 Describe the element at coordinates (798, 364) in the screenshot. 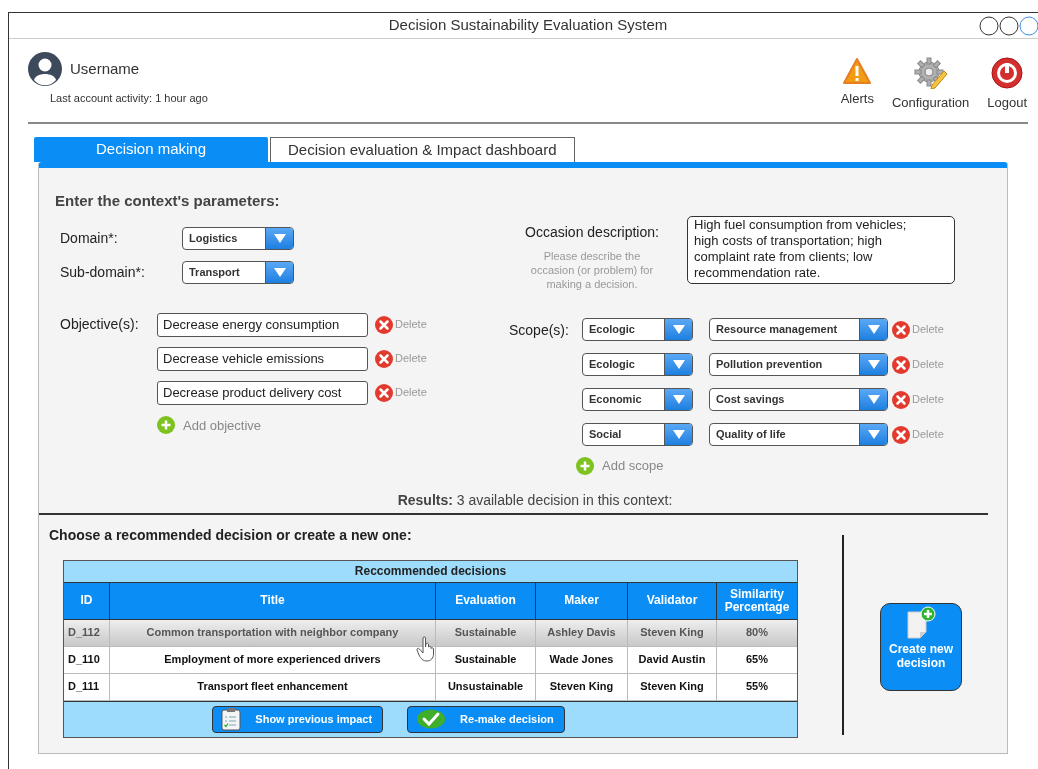

I see `dropdown: Pollution prevention` at that location.